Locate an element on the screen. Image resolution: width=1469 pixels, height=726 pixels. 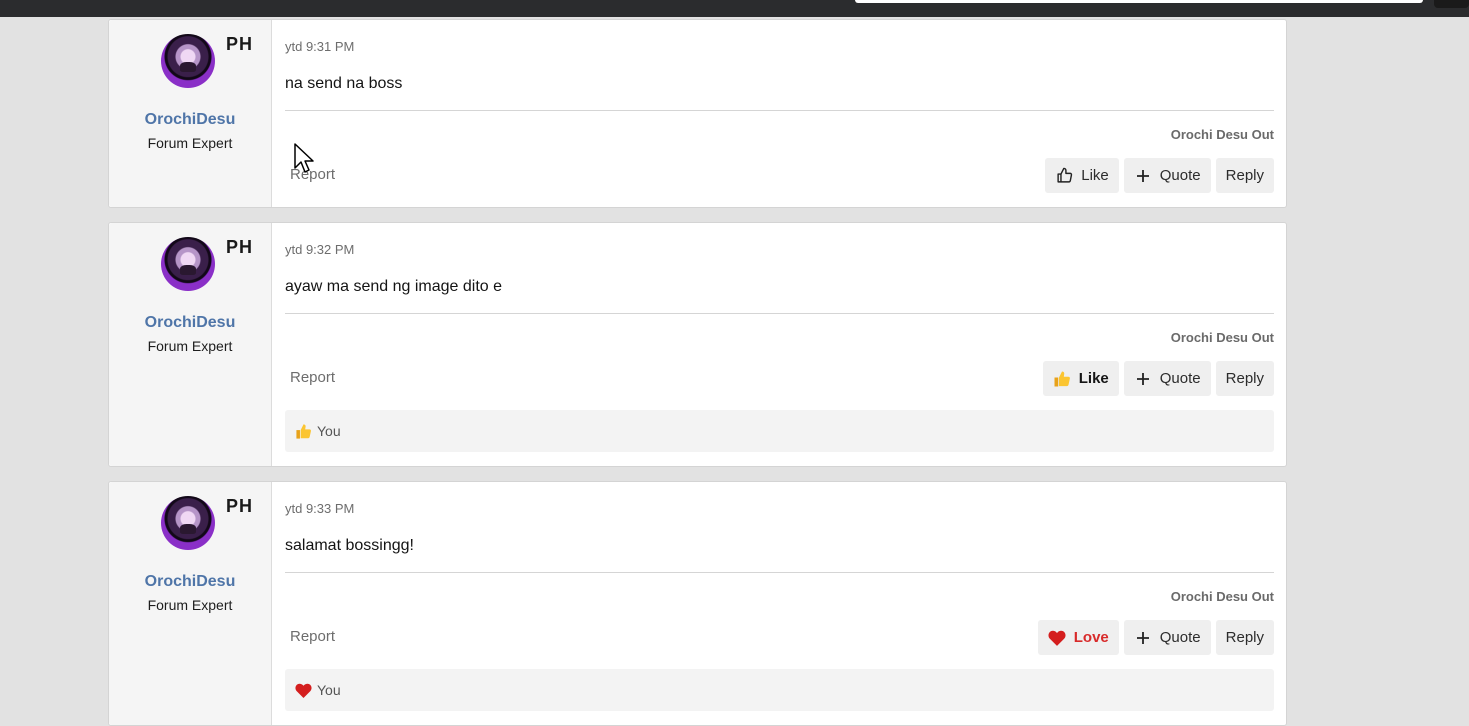
post-actions: Love Quote Reply is located at coordinates (1155, 637).